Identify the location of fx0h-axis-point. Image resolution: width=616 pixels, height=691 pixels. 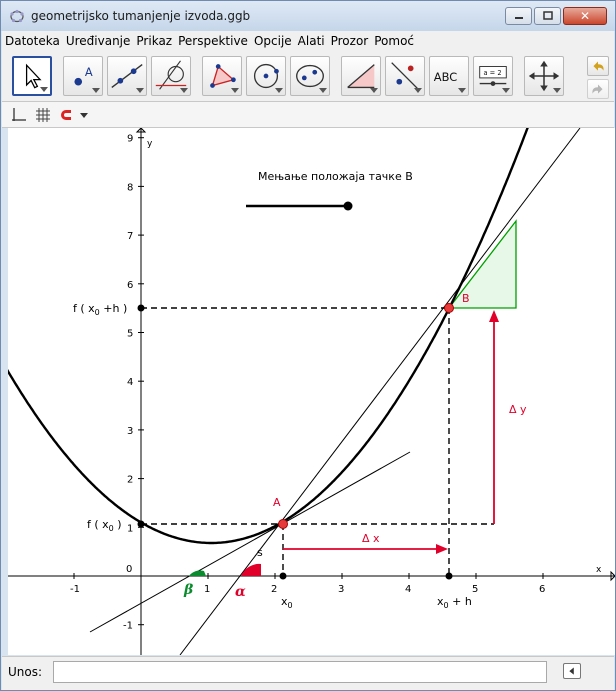
(141, 308).